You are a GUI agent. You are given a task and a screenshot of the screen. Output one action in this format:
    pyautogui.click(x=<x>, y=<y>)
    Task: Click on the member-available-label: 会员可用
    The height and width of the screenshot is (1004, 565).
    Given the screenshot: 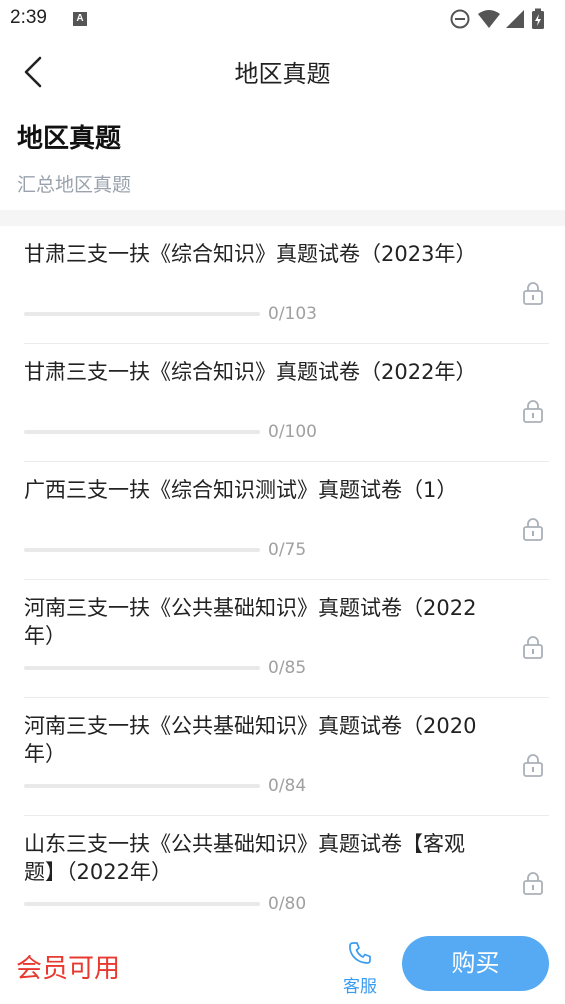 What is the action you would take?
    pyautogui.click(x=68, y=969)
    